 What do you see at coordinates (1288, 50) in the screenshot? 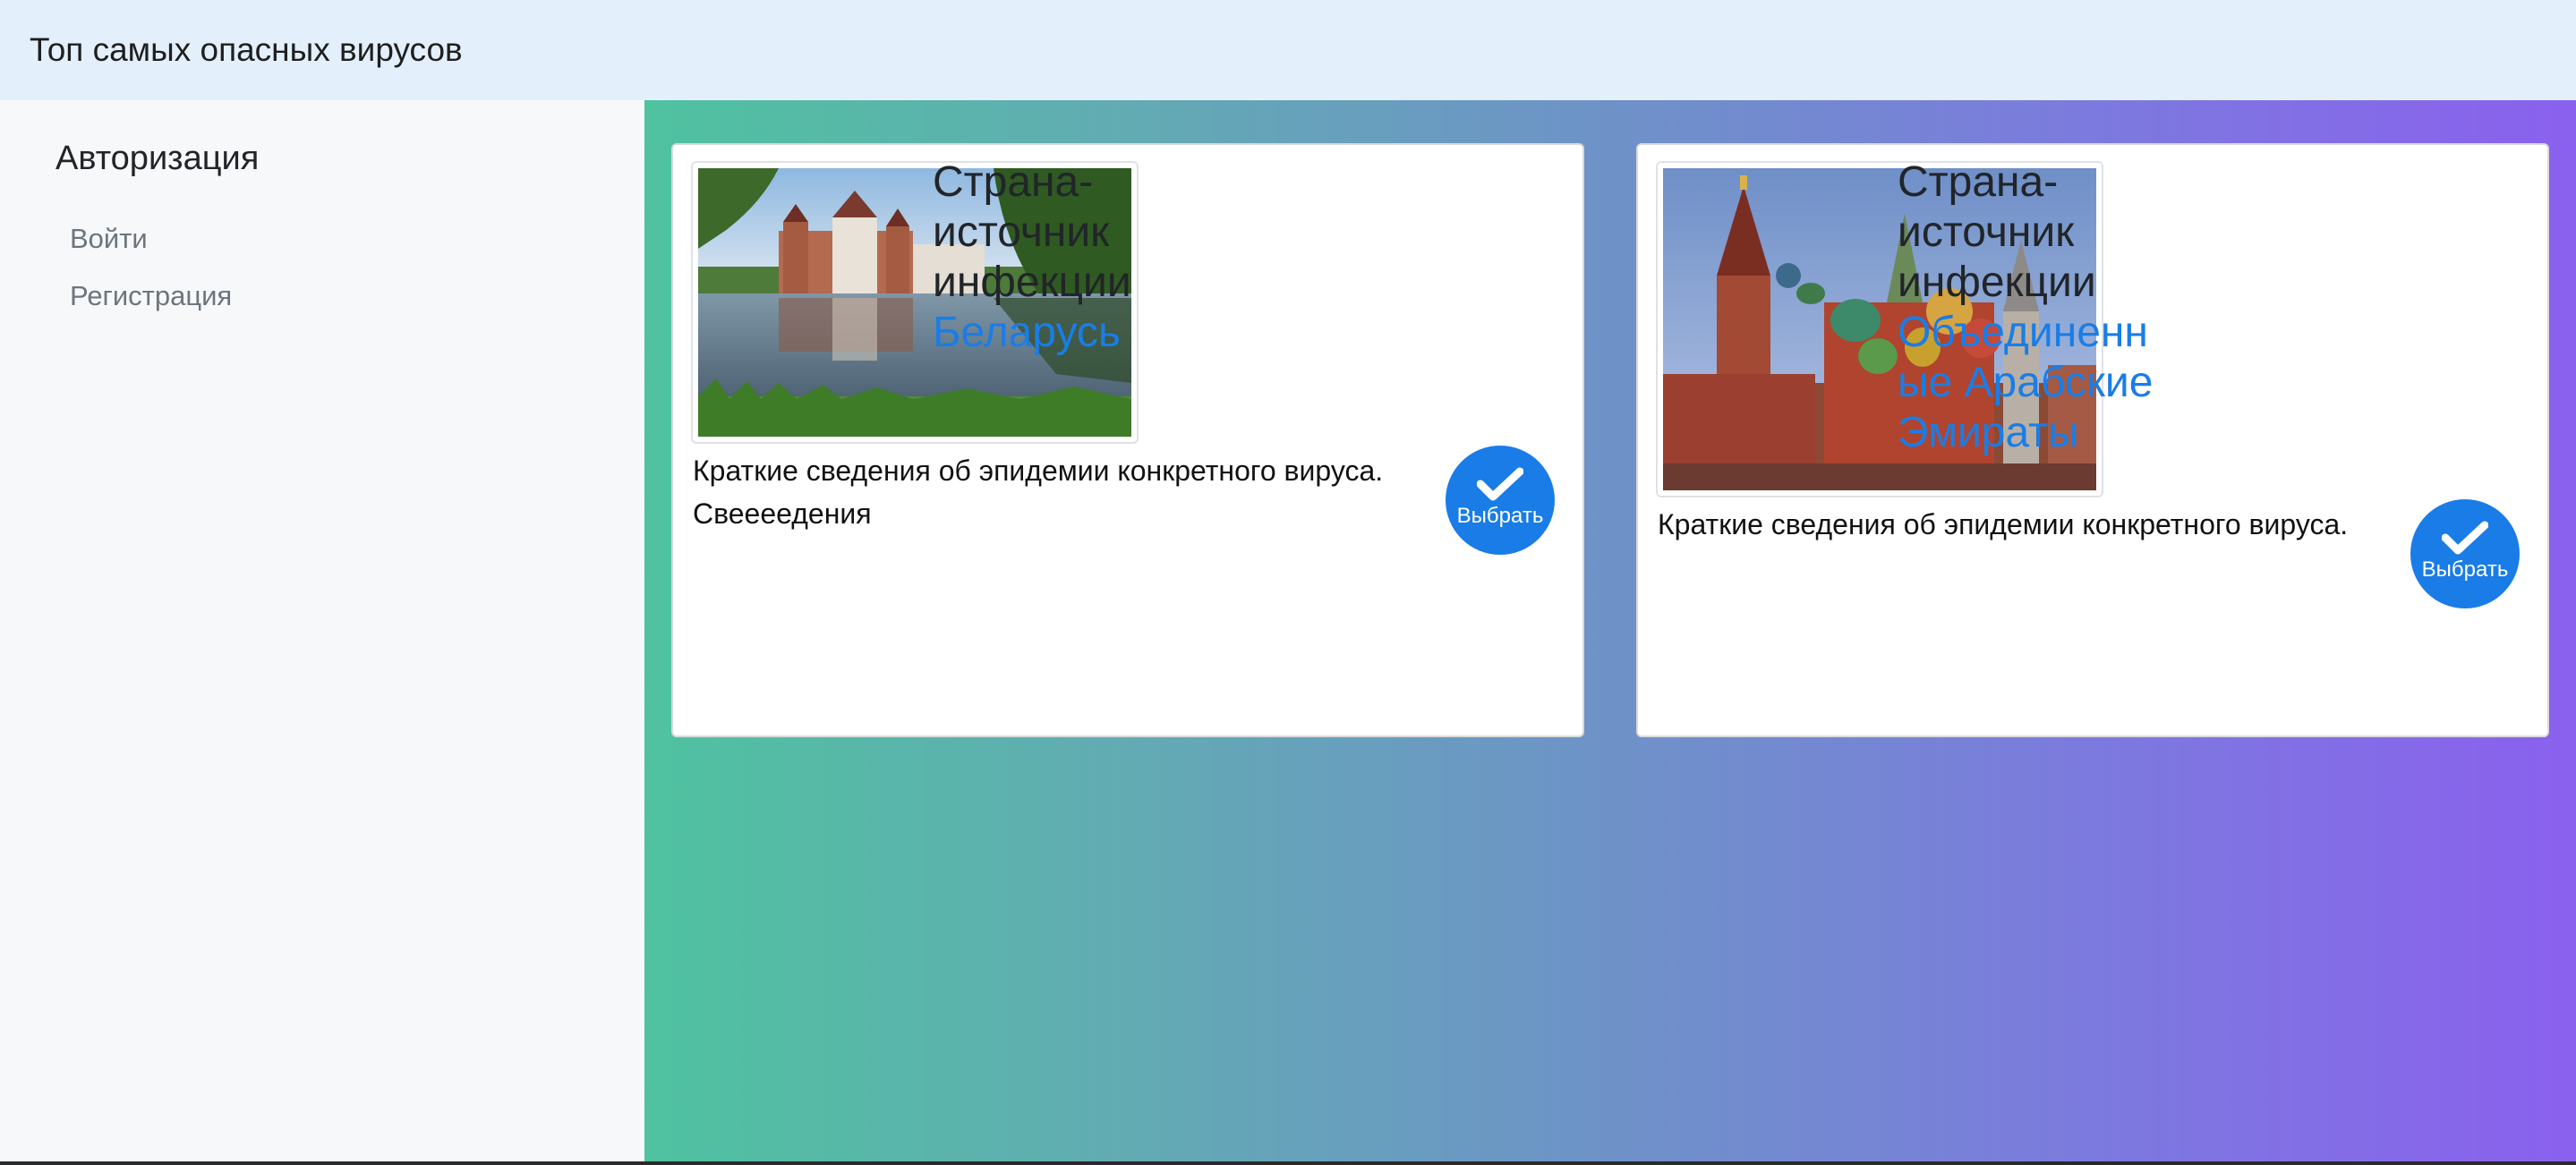
I see `top-navbar: Топ самых опасных вирусов` at bounding box center [1288, 50].